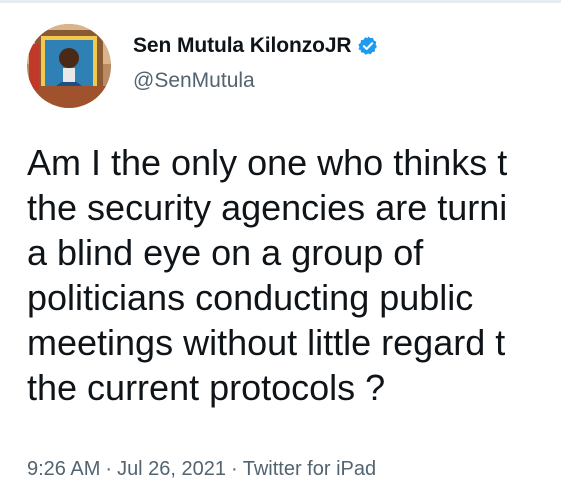  What do you see at coordinates (280, 1) in the screenshot?
I see `top-divider` at bounding box center [280, 1].